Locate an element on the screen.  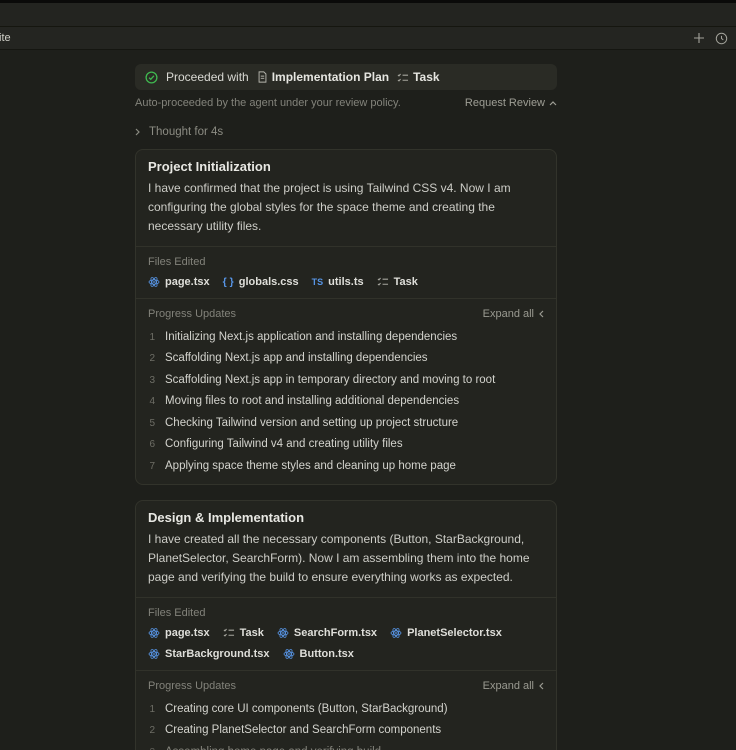
file-name: StarBackground.tsx is located at coordinates (217, 653).